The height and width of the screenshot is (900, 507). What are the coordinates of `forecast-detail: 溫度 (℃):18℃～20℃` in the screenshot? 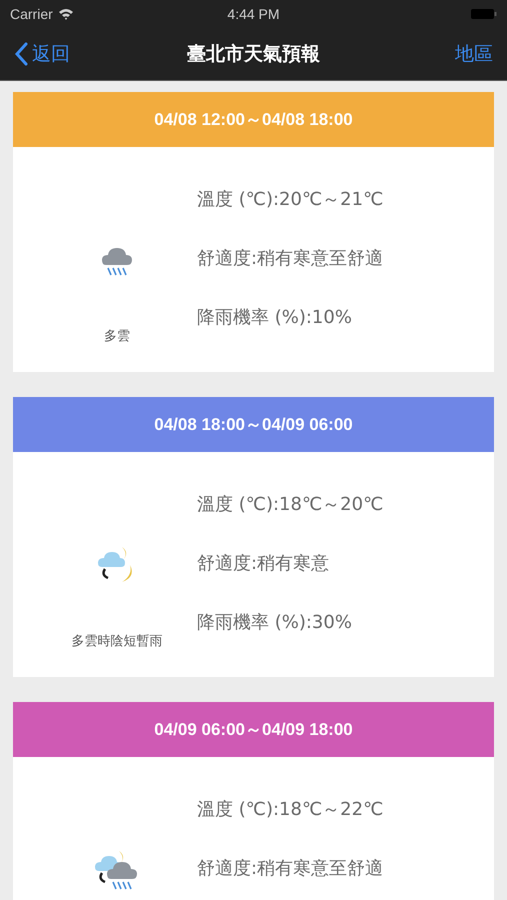 It's located at (290, 505).